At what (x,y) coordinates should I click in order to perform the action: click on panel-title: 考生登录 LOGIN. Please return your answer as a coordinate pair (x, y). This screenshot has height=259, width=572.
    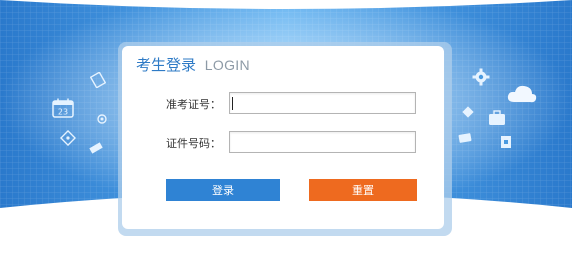
    Looking at the image, I should click on (193, 65).